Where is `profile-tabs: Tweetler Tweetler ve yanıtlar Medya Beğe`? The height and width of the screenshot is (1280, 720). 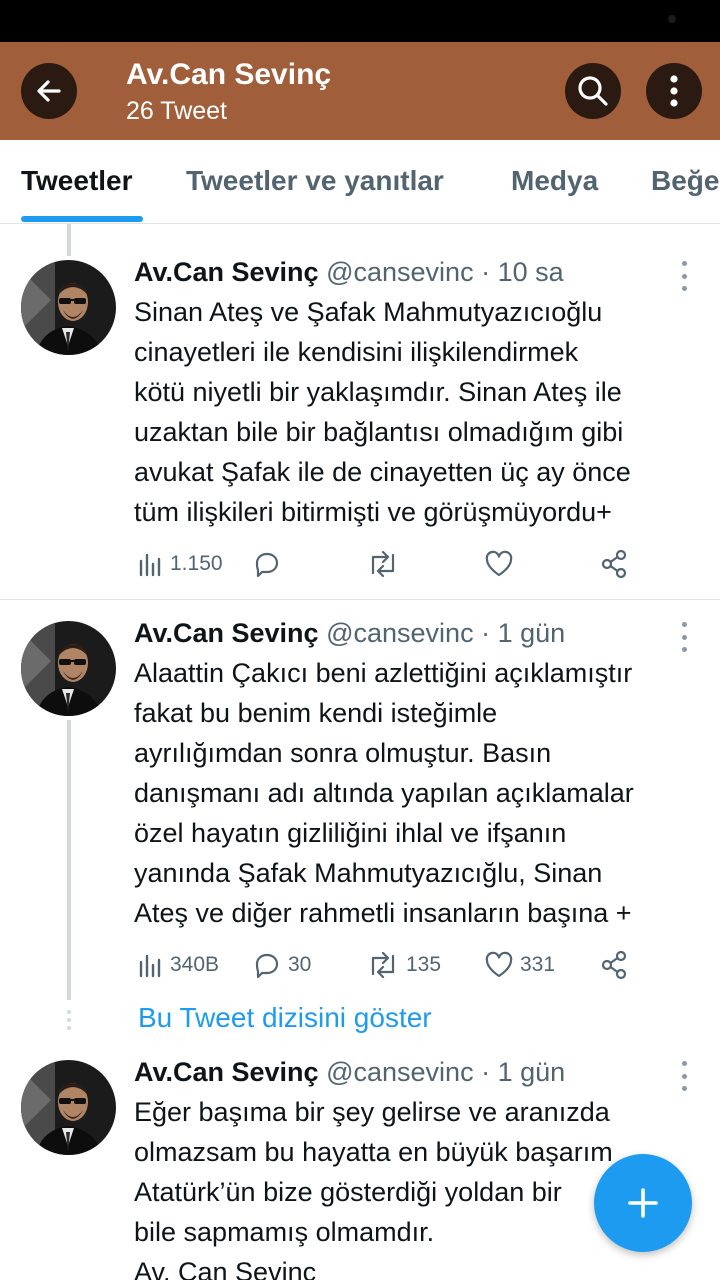
profile-tabs: Tweetler Tweetler ve yanıtlar Medya Beğe is located at coordinates (360, 182).